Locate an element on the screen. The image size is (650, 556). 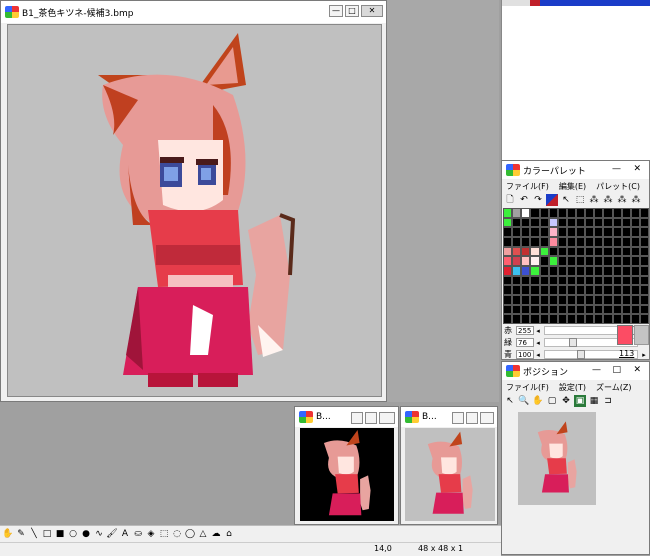
close-button: ✕ is located at coordinates (637, 169).